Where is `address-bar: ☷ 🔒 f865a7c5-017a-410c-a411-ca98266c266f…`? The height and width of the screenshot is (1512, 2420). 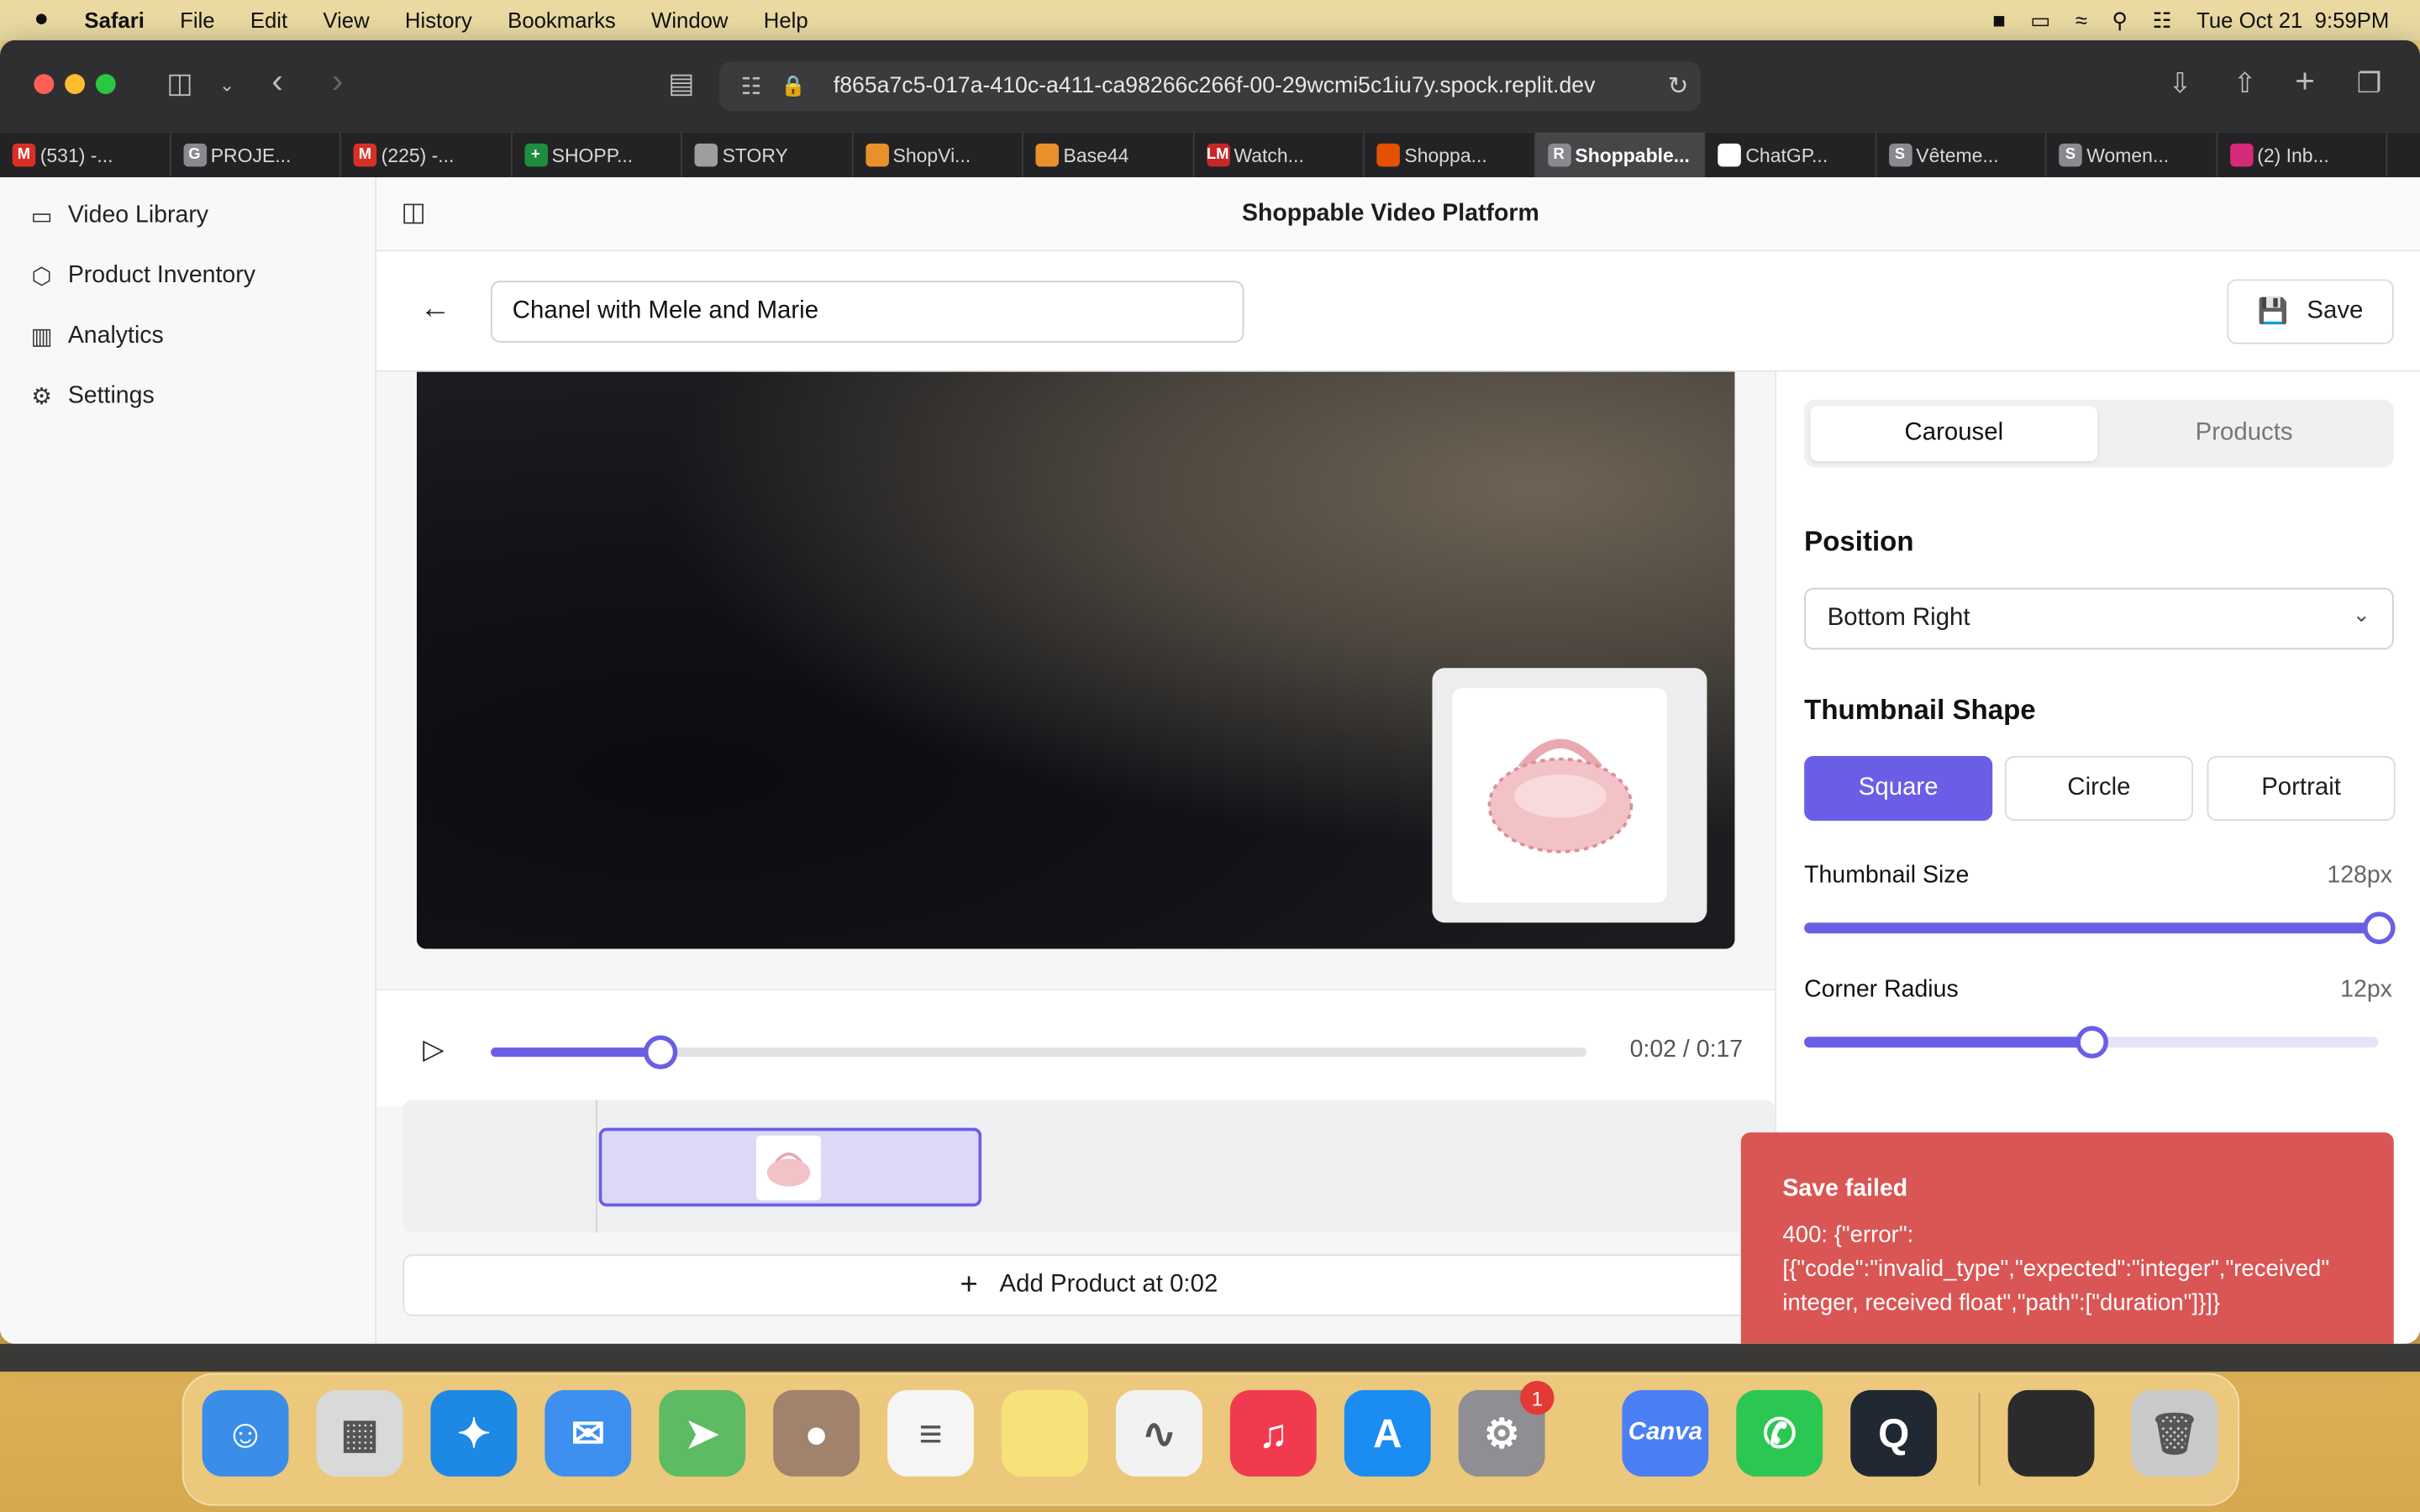
address-bar: ☷ 🔒 f865a7c5-017a-410c-a411-ca98266c266f… is located at coordinates (1210, 86).